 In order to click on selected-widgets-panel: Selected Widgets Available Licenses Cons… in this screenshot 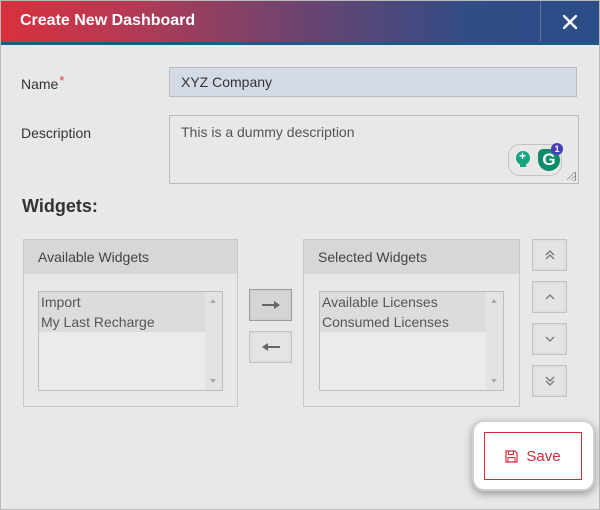, I will do `click(411, 323)`.